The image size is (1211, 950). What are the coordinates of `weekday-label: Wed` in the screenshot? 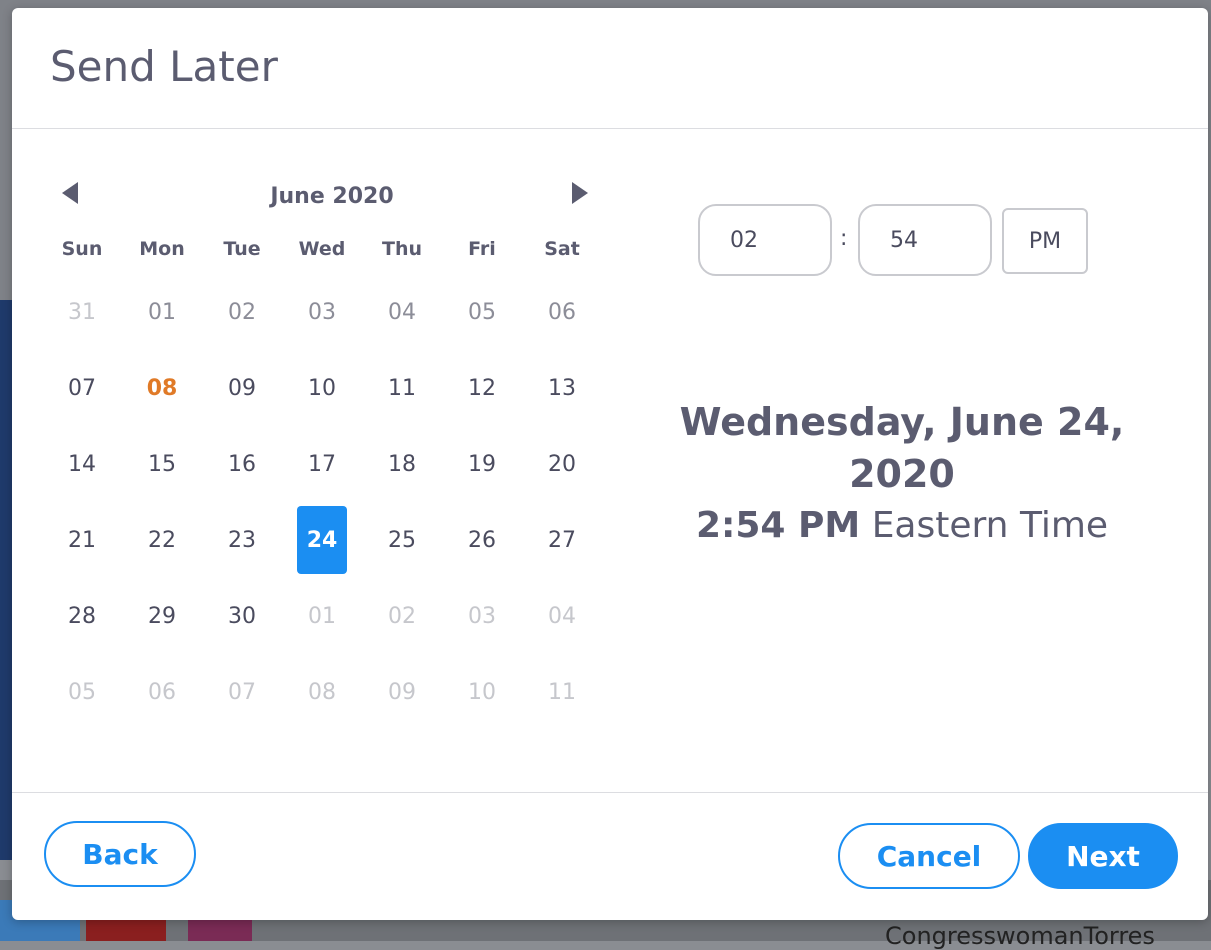 It's located at (322, 249).